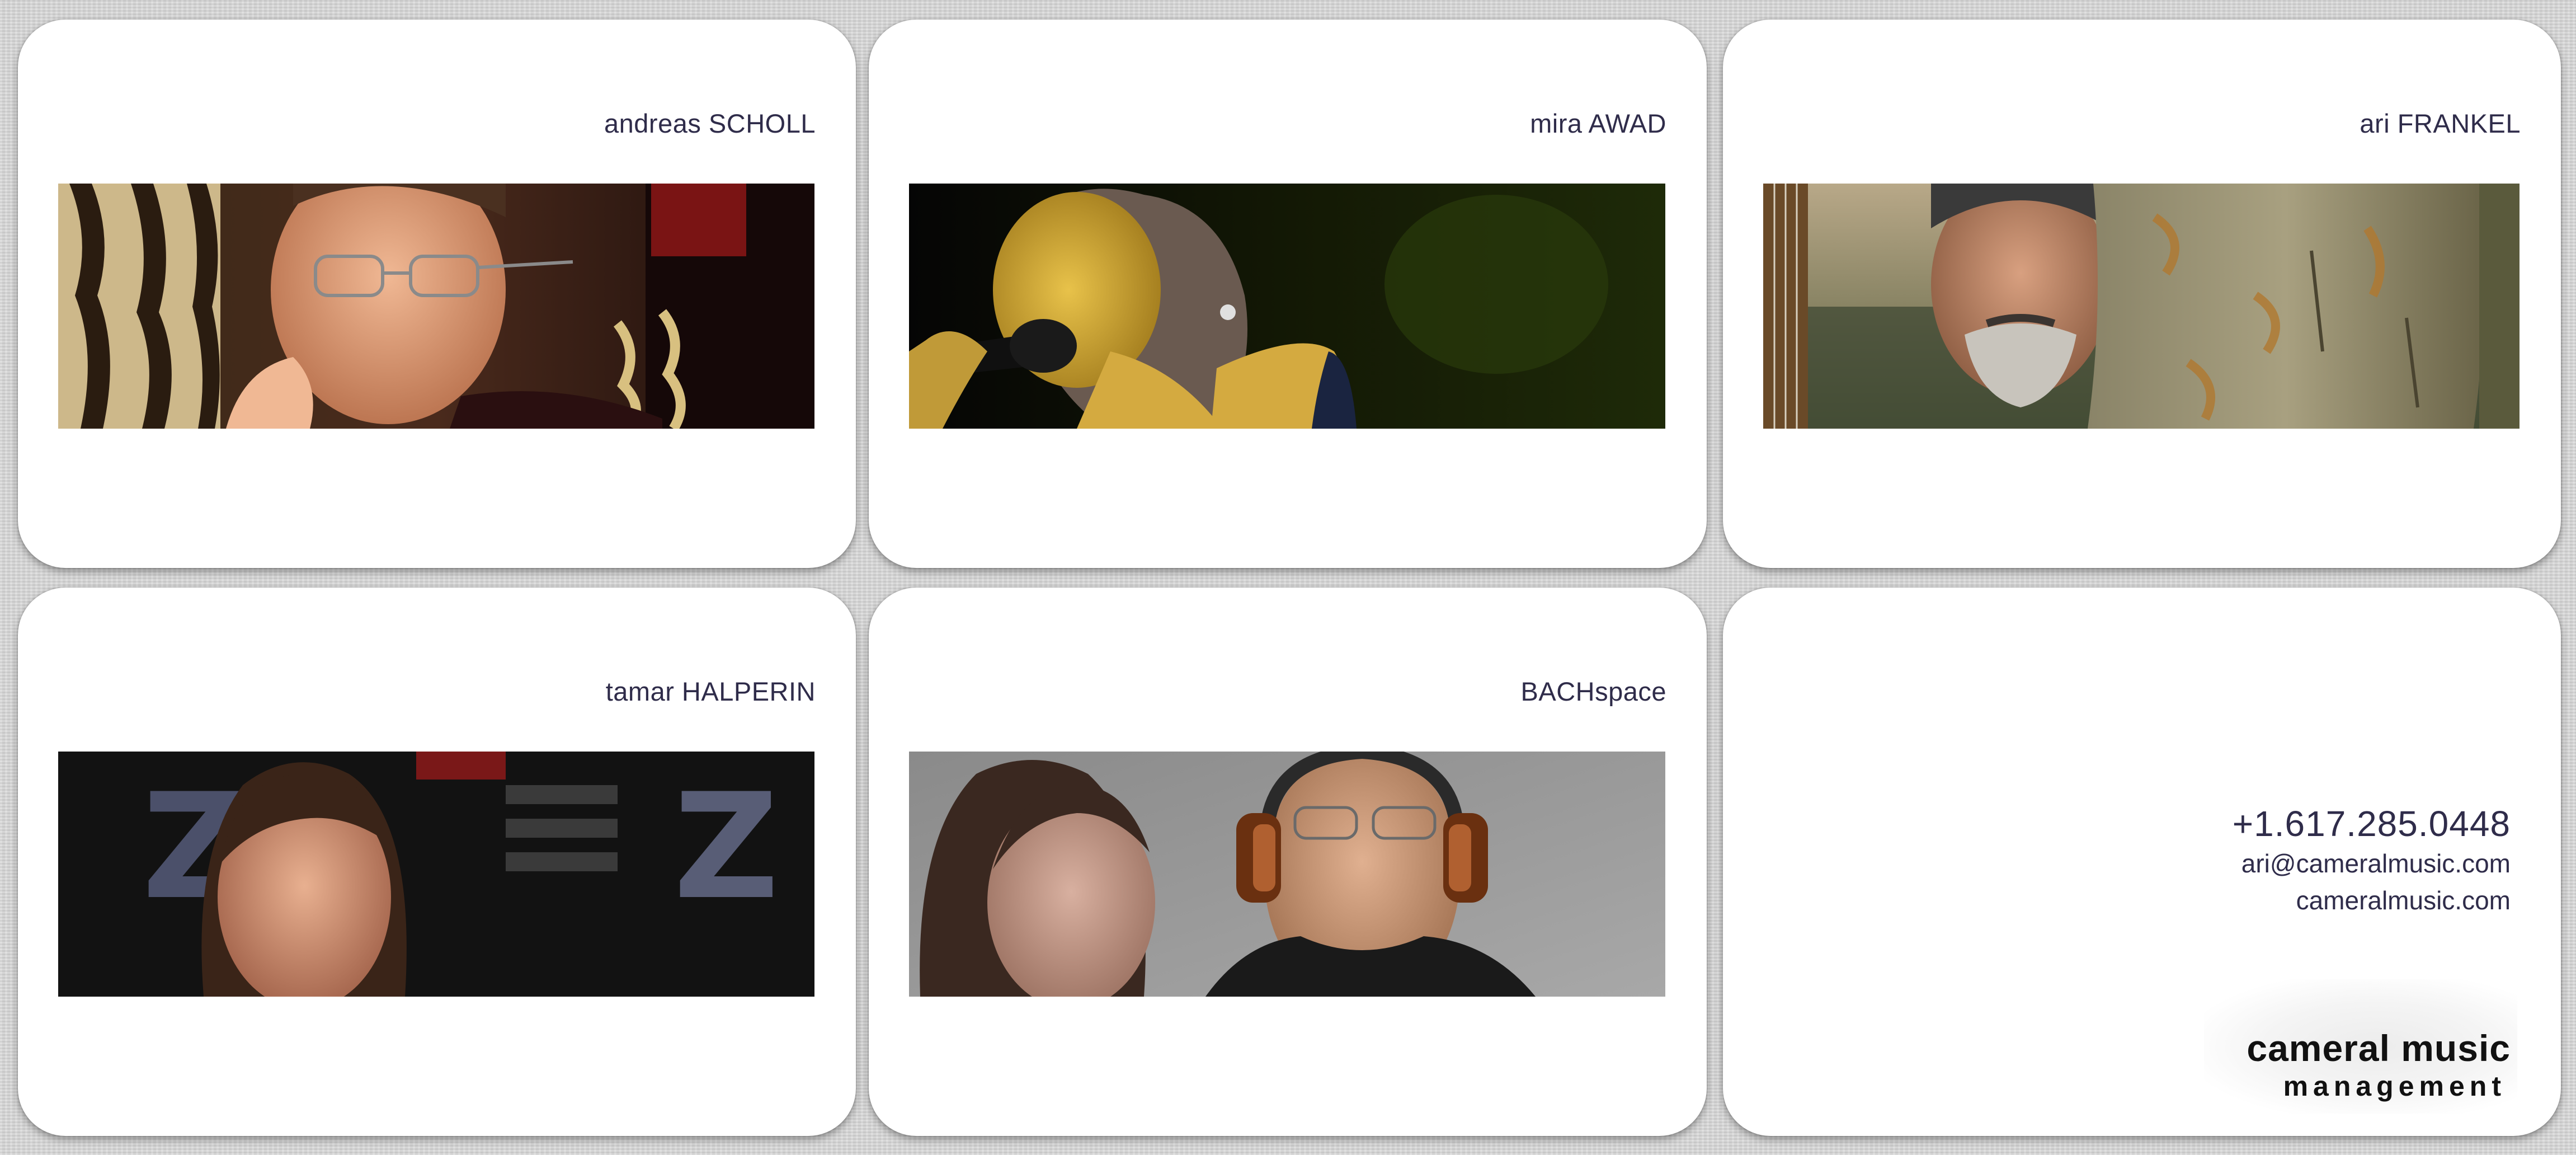 The height and width of the screenshot is (1155, 2576). I want to click on logo-text-line1: cameral music, so click(2379, 1048).